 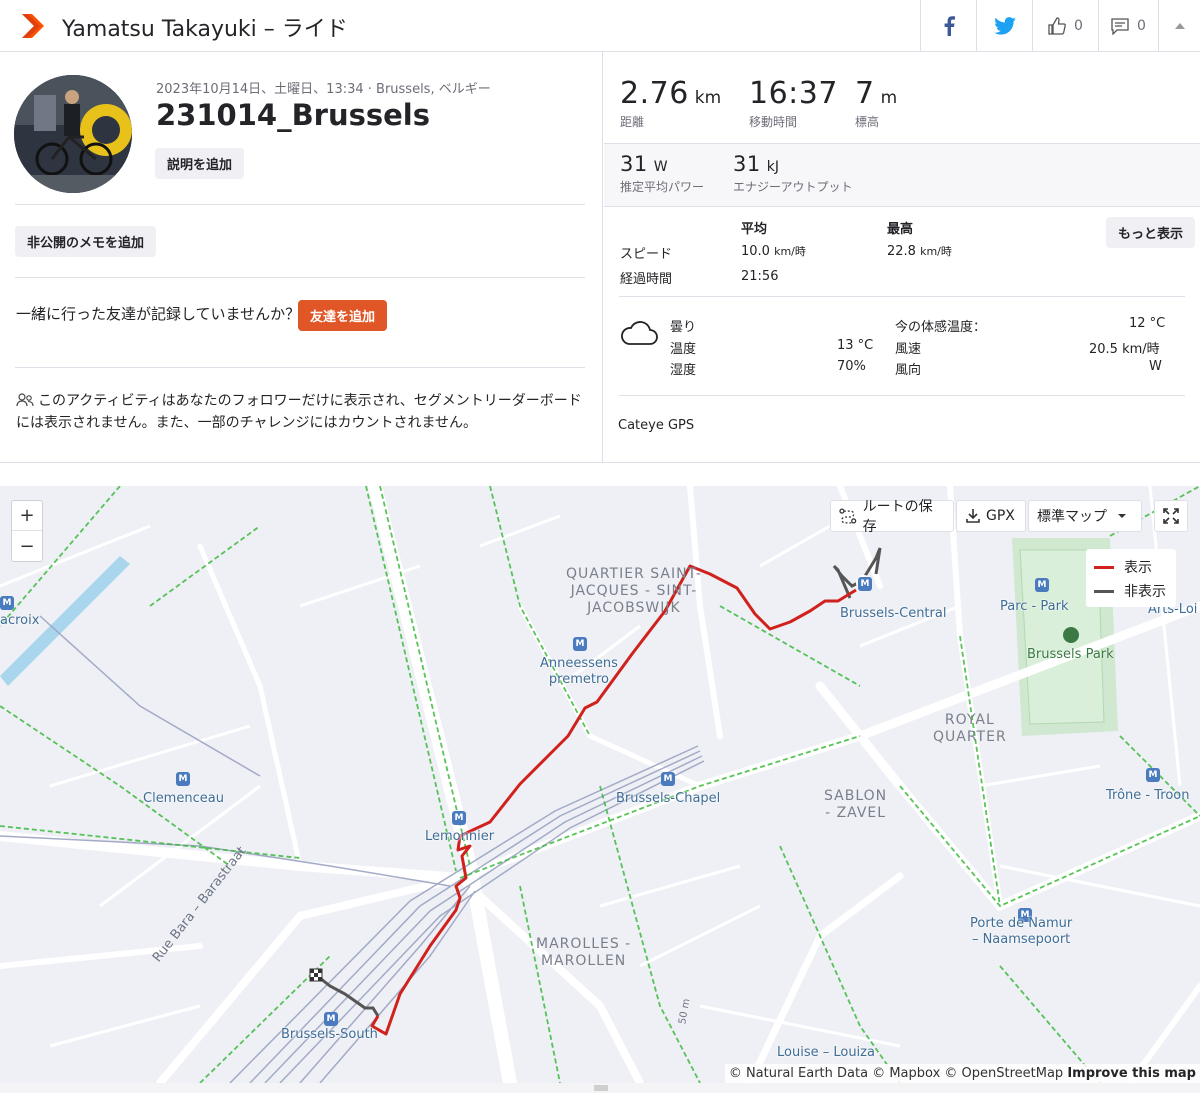 I want to click on map-legend: 表示 非表示, so click(x=1131, y=578).